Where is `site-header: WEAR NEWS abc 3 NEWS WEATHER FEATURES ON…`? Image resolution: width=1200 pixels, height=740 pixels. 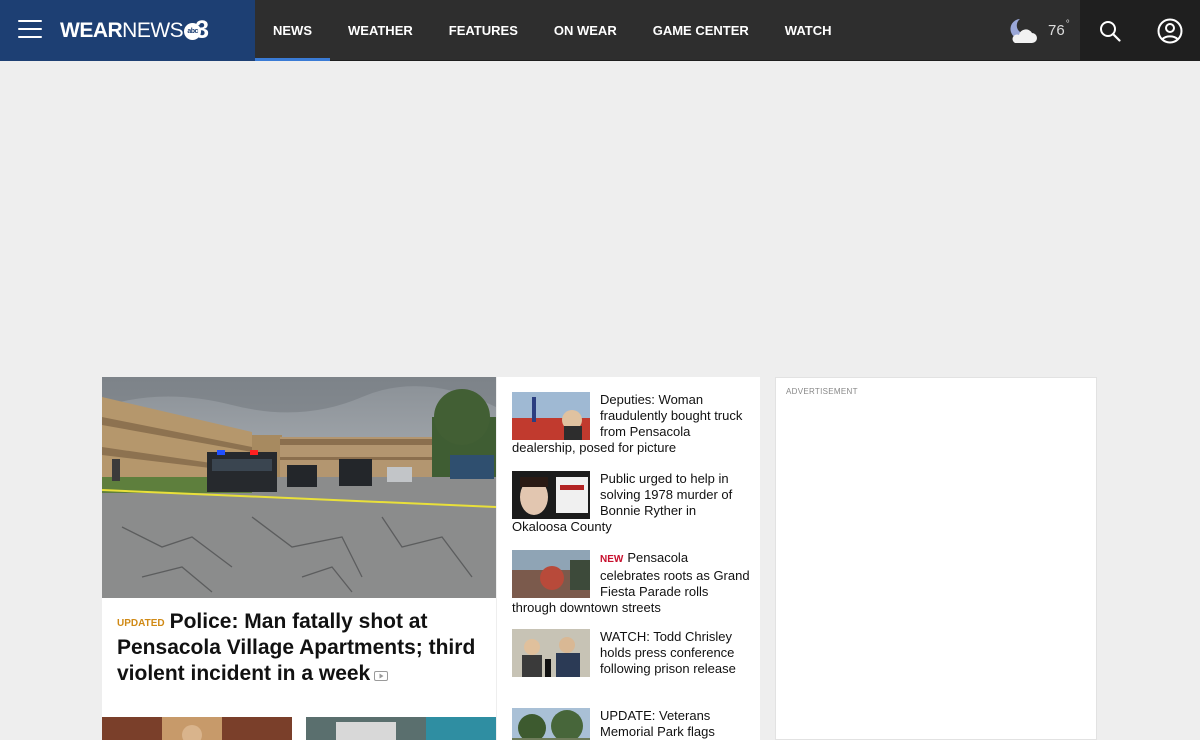
site-header: WEAR NEWS abc 3 NEWS WEATHER FEATURES ON… is located at coordinates (600, 30).